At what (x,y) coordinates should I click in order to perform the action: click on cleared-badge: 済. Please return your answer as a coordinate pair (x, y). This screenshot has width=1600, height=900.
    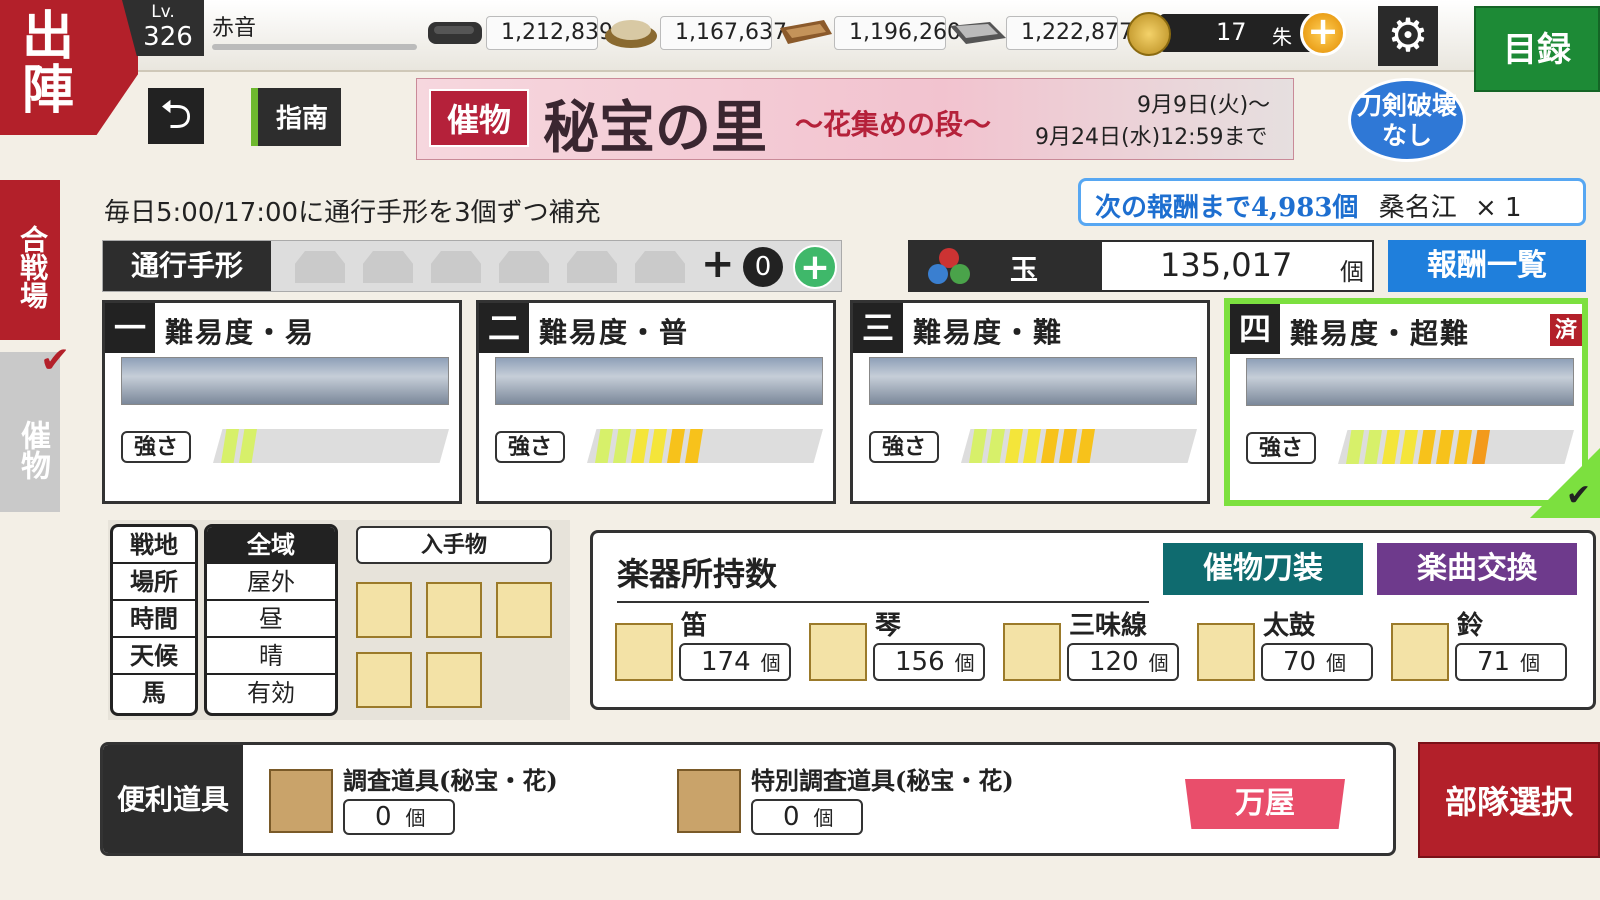
    Looking at the image, I should click on (1566, 330).